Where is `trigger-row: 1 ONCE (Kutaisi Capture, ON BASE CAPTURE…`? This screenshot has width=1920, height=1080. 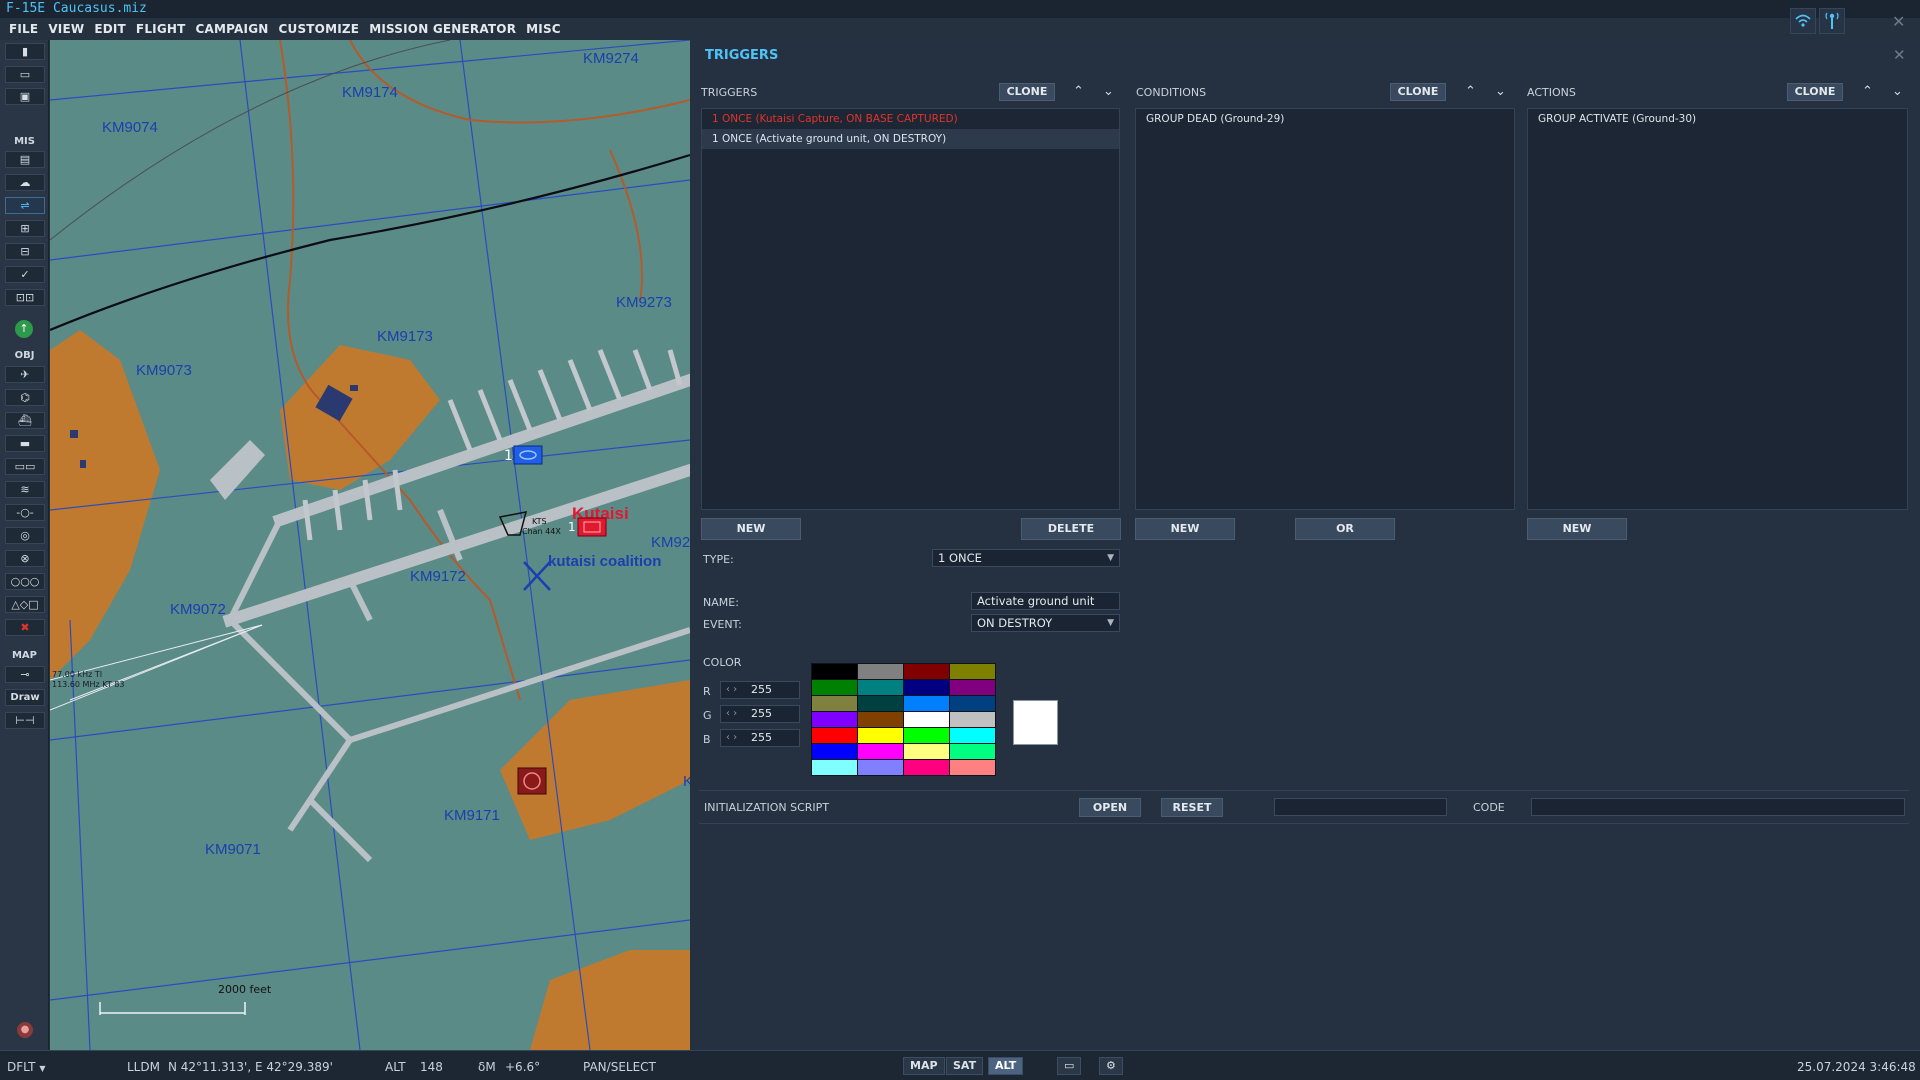
trigger-row: 1 ONCE (Kutaisi Capture, ON BASE CAPTURE… is located at coordinates (910, 119).